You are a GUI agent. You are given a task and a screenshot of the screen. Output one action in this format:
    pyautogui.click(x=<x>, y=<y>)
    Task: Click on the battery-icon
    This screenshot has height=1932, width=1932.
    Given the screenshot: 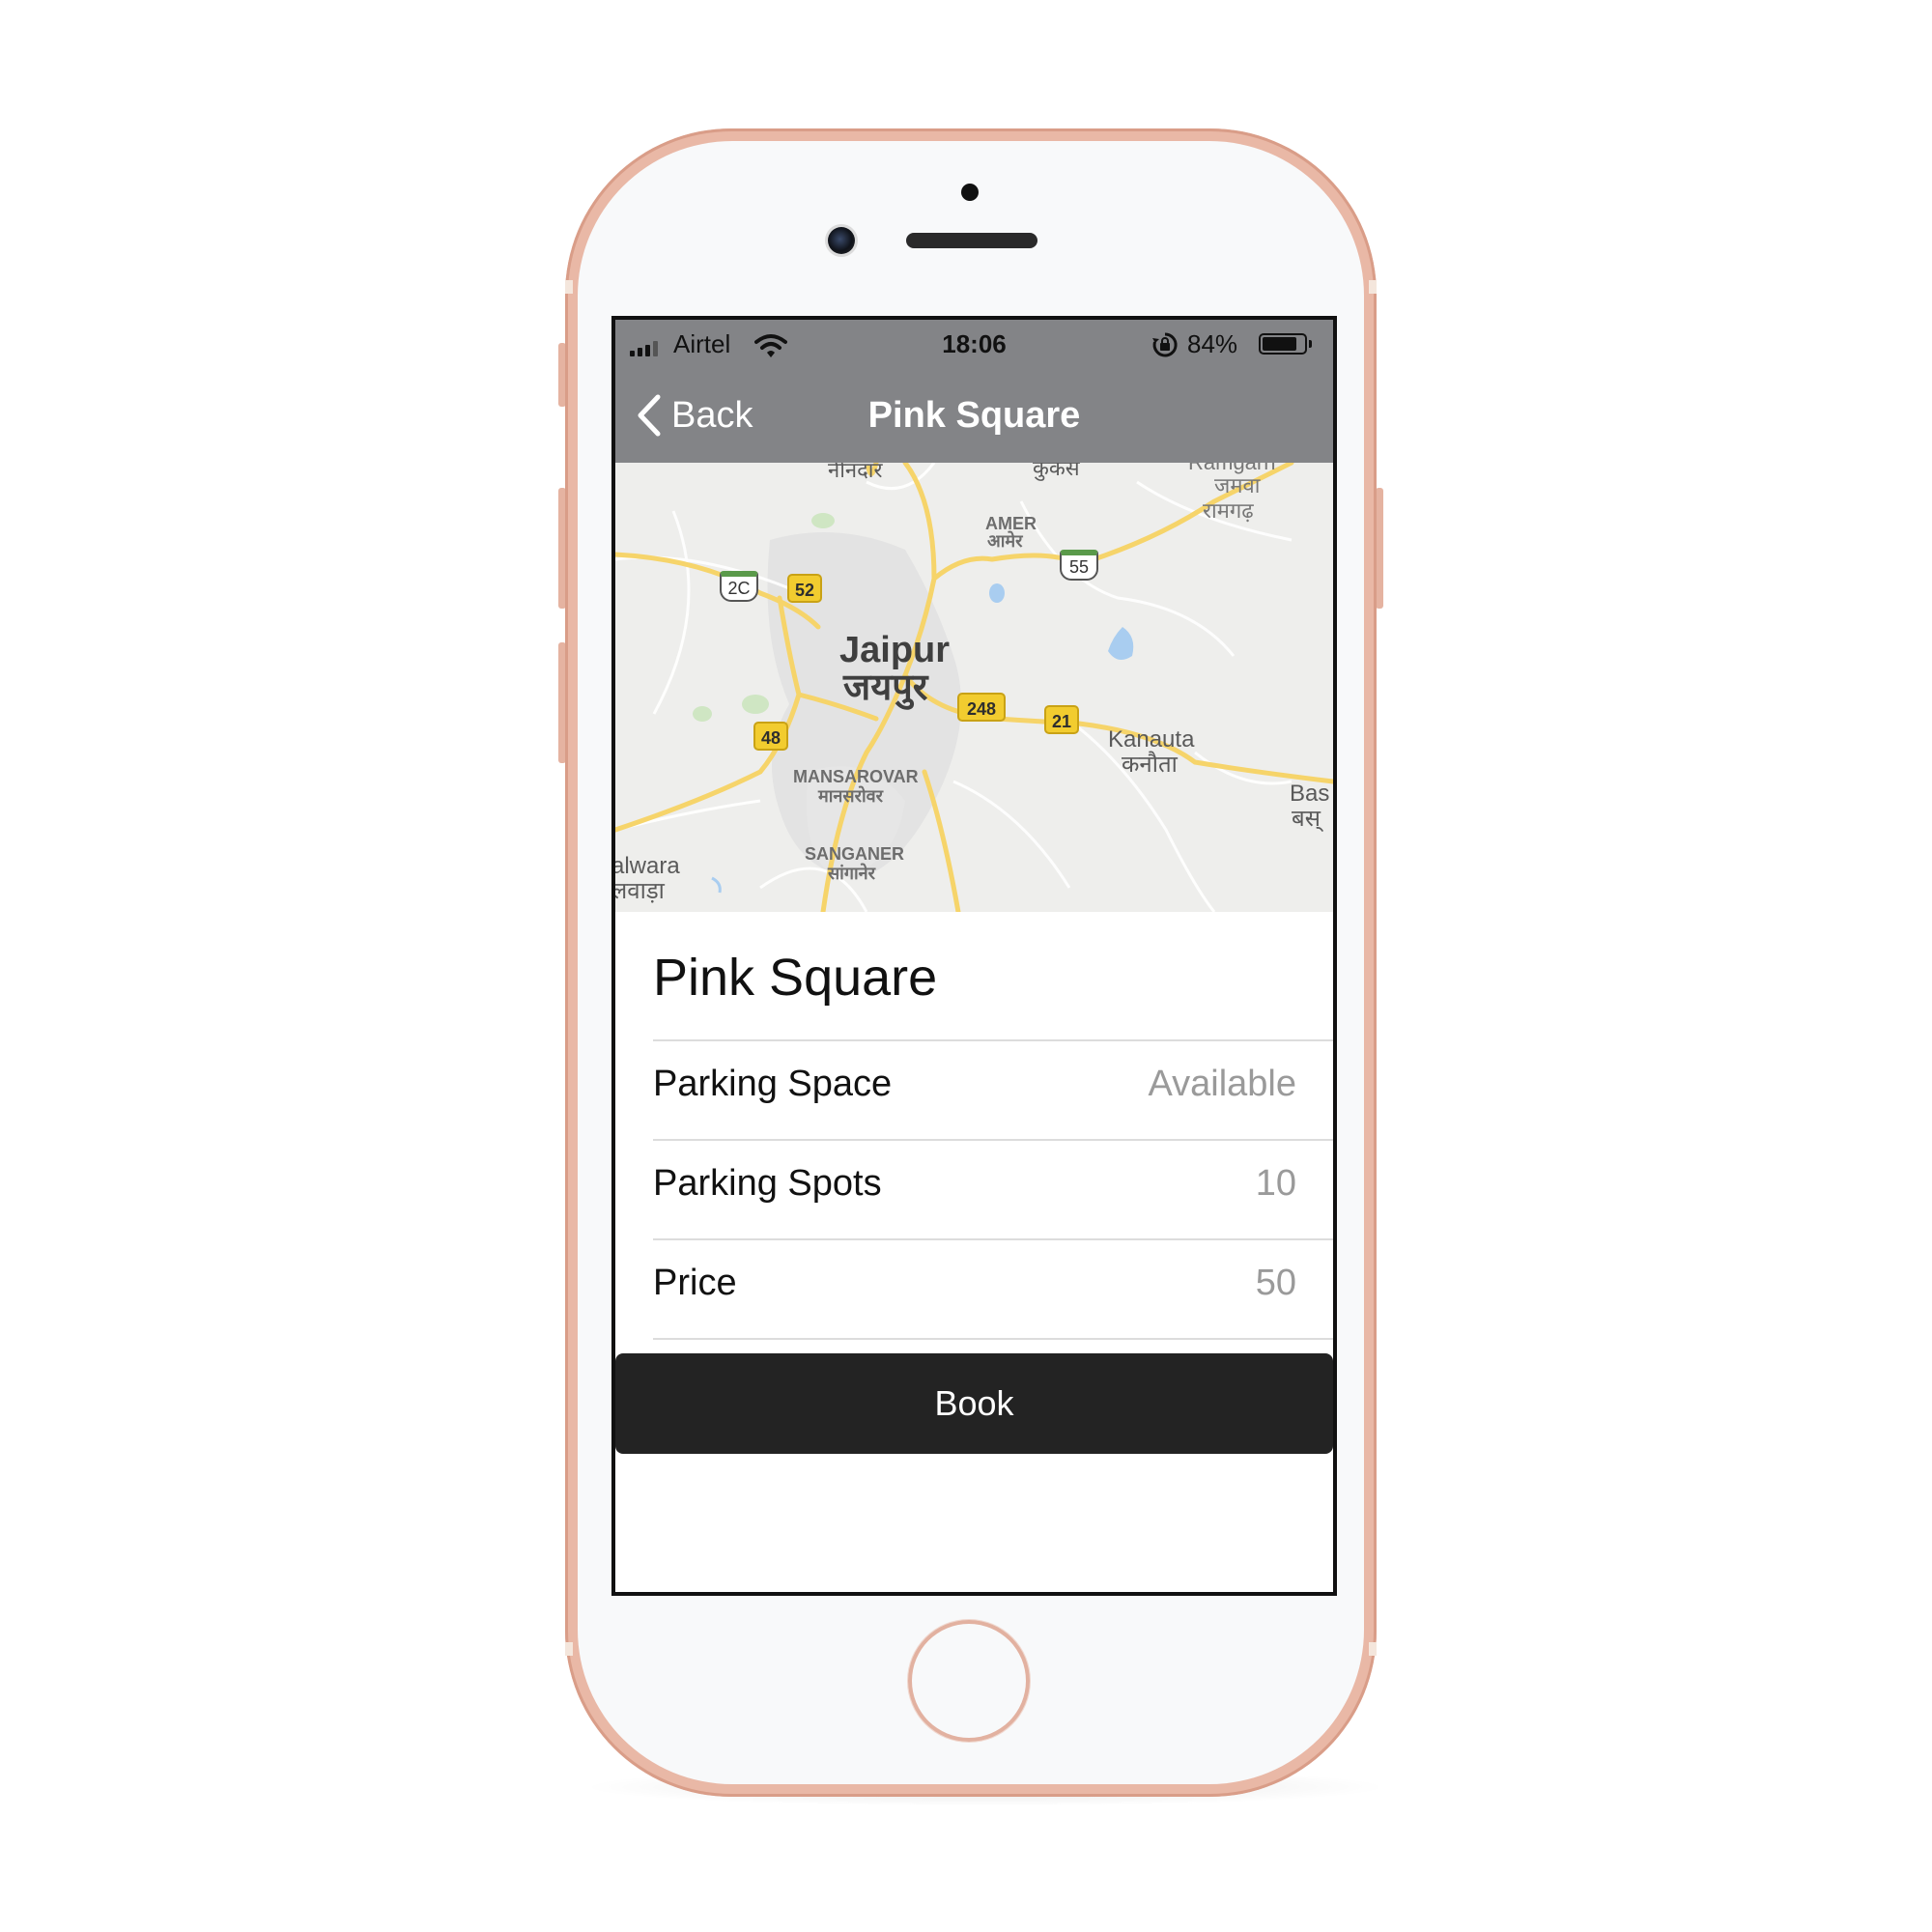 What is the action you would take?
    pyautogui.click(x=1283, y=344)
    